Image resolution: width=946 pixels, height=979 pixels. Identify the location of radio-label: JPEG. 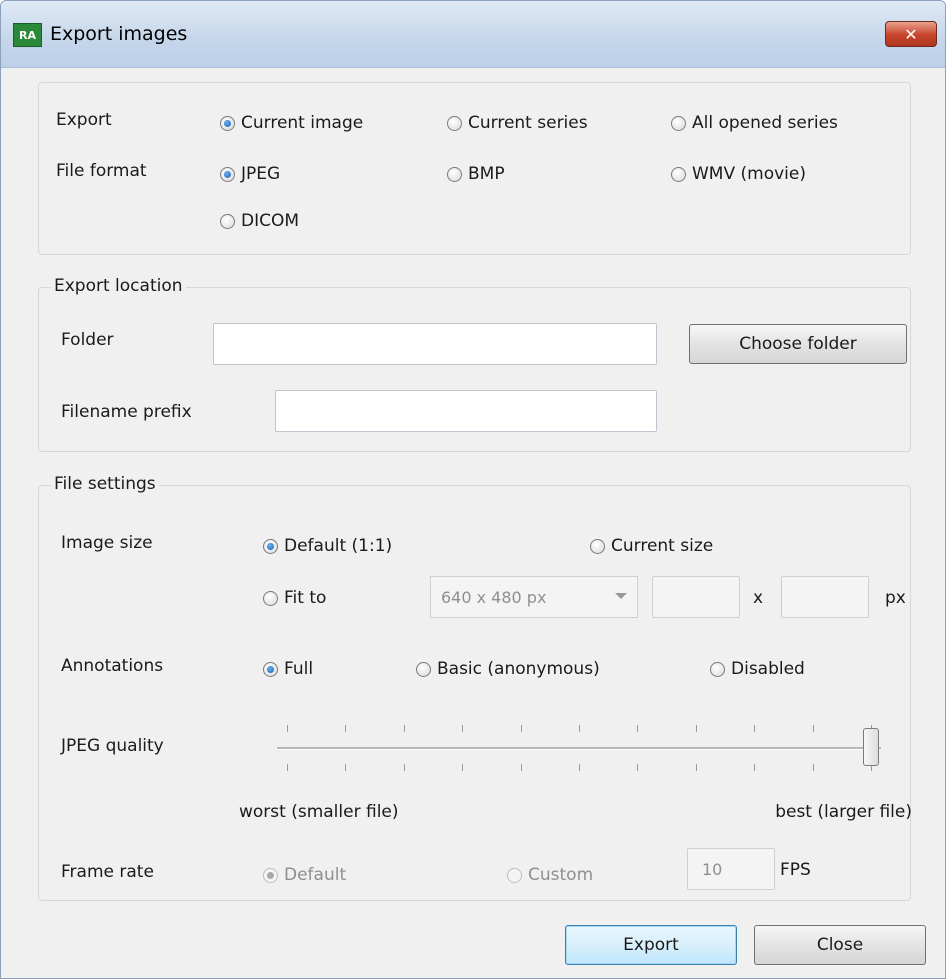
(261, 174).